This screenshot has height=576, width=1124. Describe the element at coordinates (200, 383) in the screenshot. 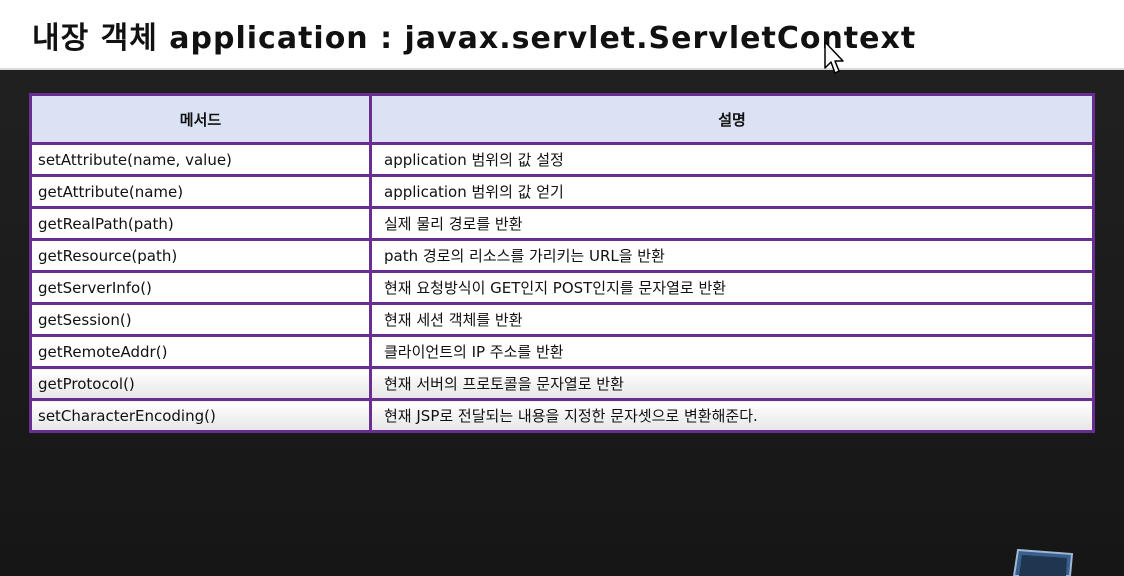

I see `method-cell: getProtocol()` at that location.